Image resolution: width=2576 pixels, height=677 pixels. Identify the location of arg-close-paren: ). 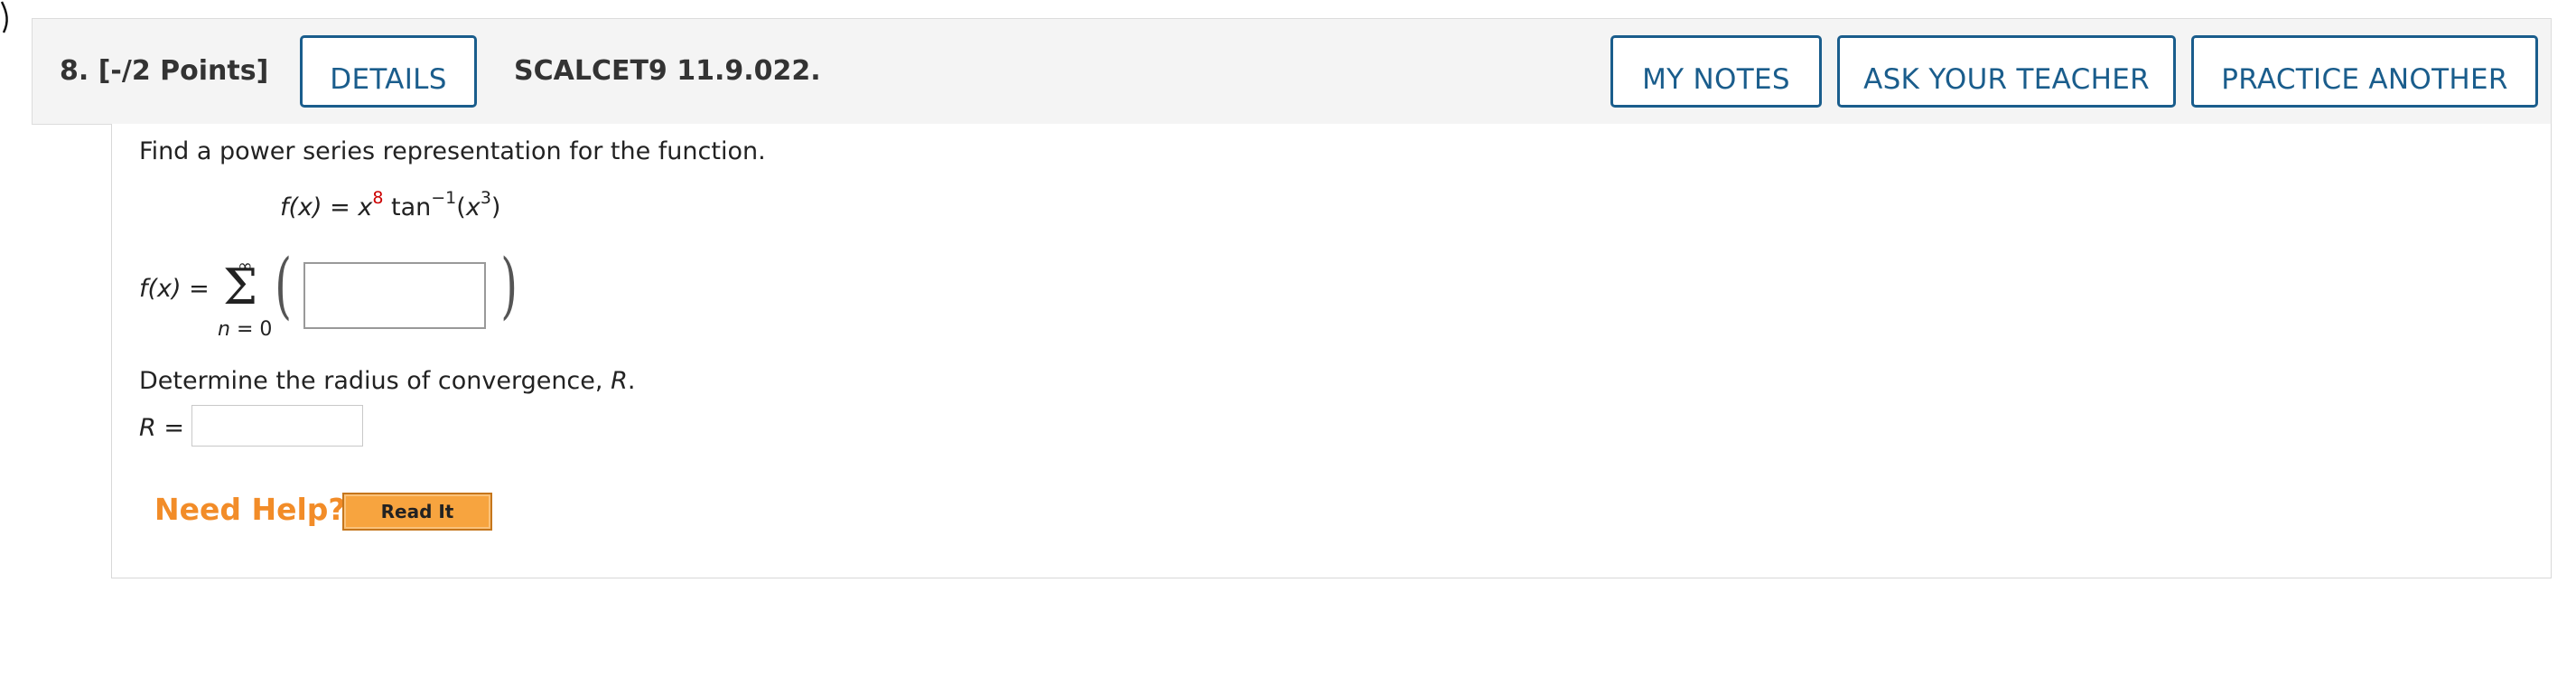
(496, 207).